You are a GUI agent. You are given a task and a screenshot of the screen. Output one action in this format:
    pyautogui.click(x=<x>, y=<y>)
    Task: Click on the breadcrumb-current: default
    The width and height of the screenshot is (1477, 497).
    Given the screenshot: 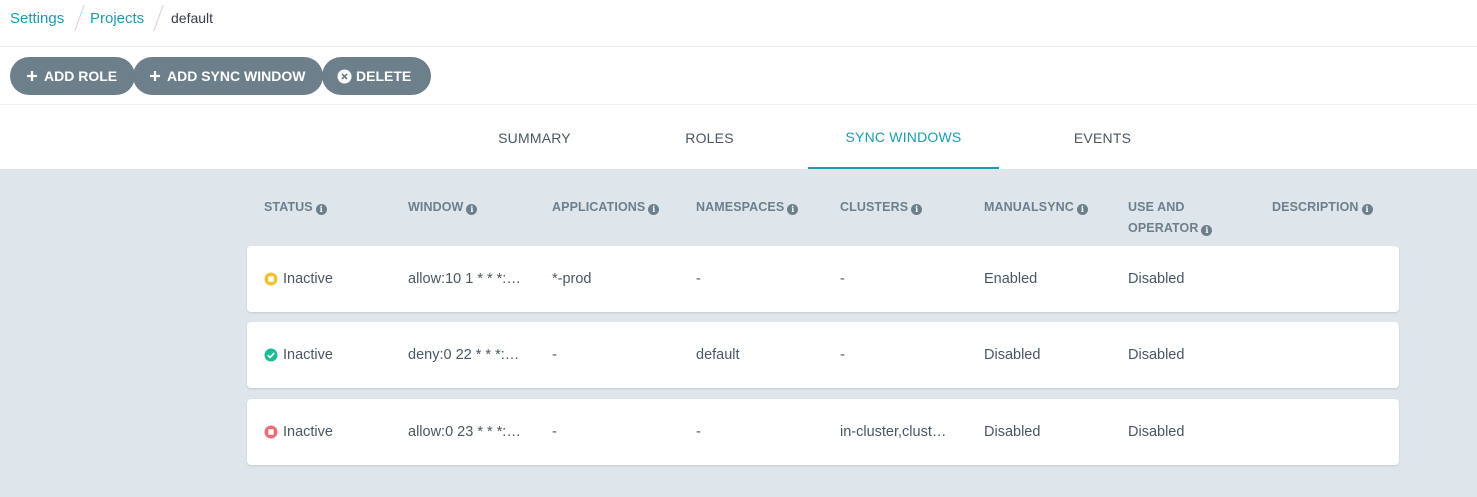 What is the action you would take?
    pyautogui.click(x=192, y=18)
    